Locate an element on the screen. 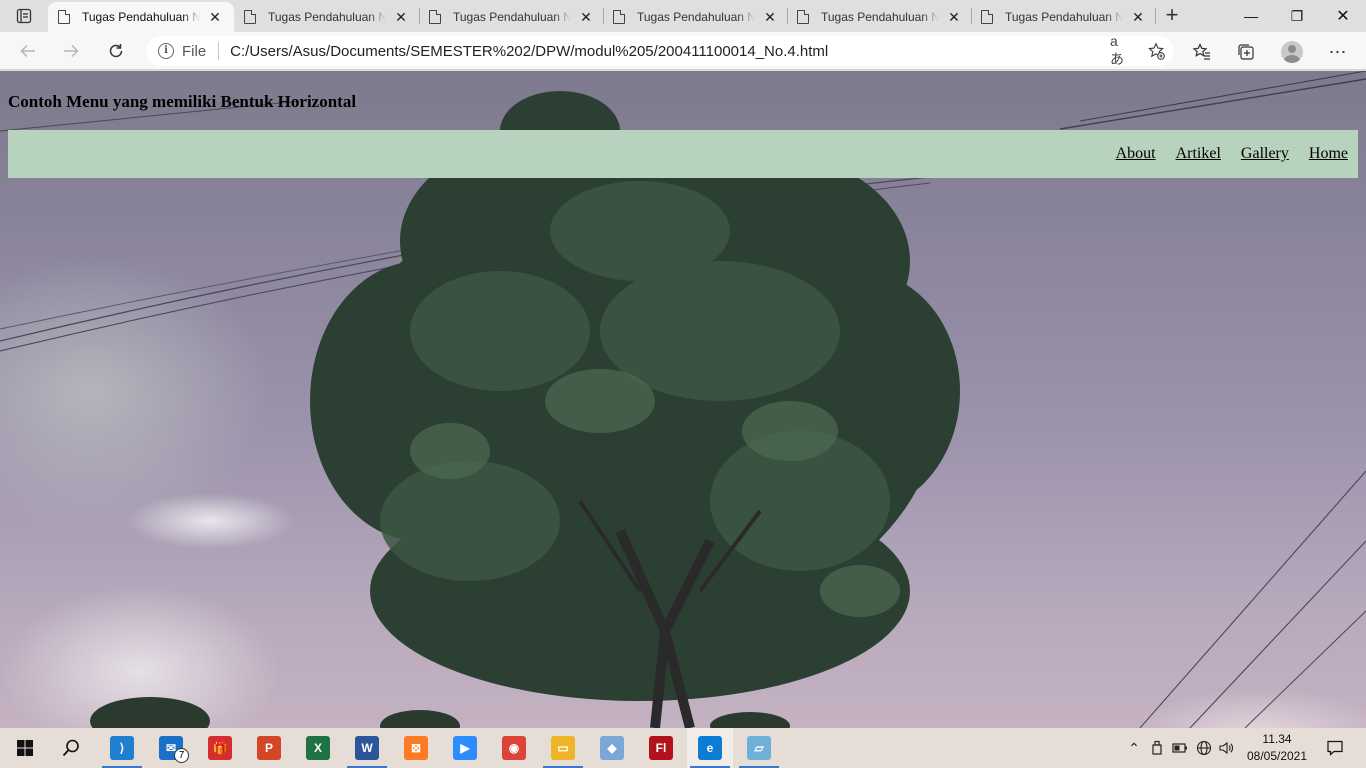 The width and height of the screenshot is (1366, 768). battery-icon is located at coordinates (1180, 748).